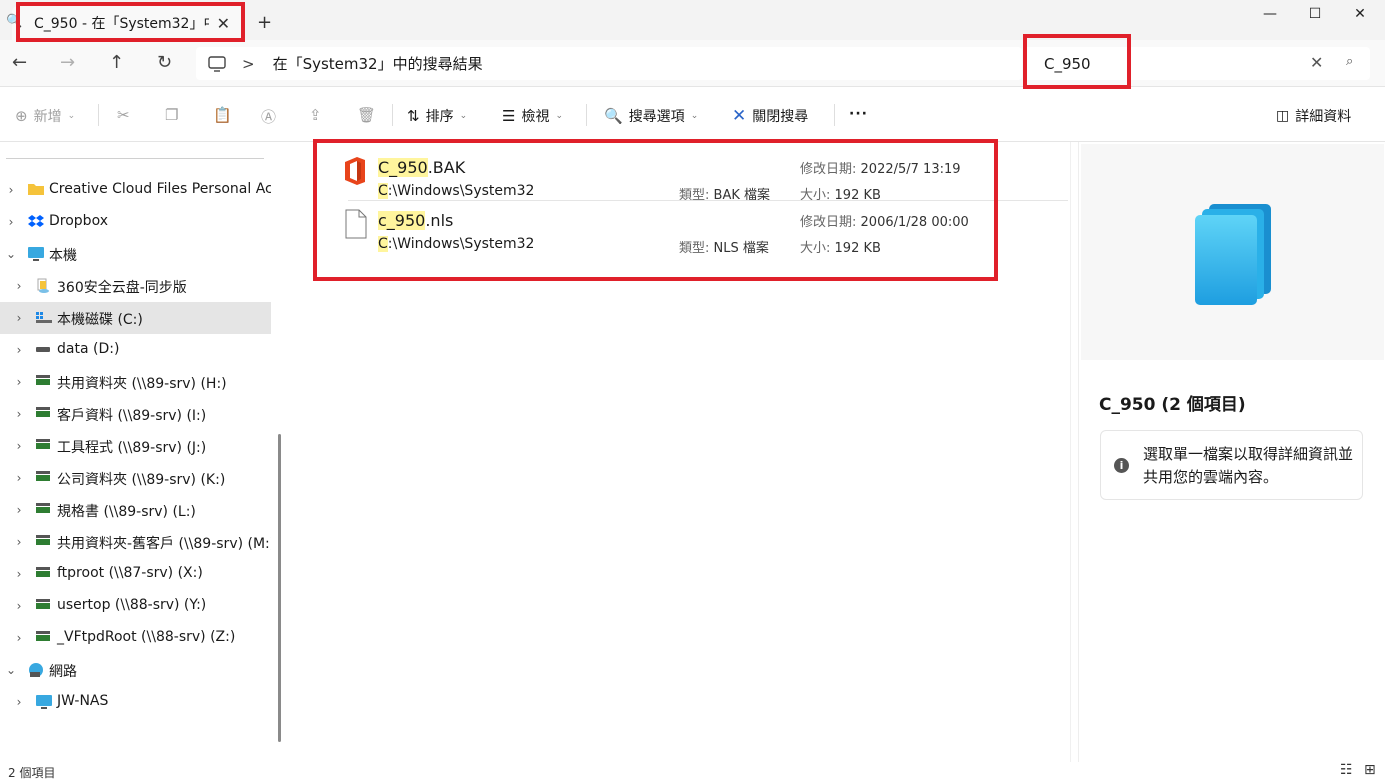  I want to click on computer-icon, so click(44, 704).